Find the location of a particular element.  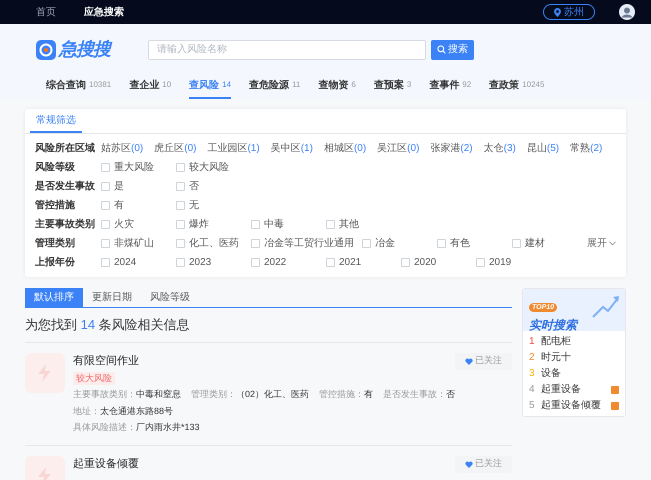

filter-label: 风险等级 is located at coordinates (55, 167).